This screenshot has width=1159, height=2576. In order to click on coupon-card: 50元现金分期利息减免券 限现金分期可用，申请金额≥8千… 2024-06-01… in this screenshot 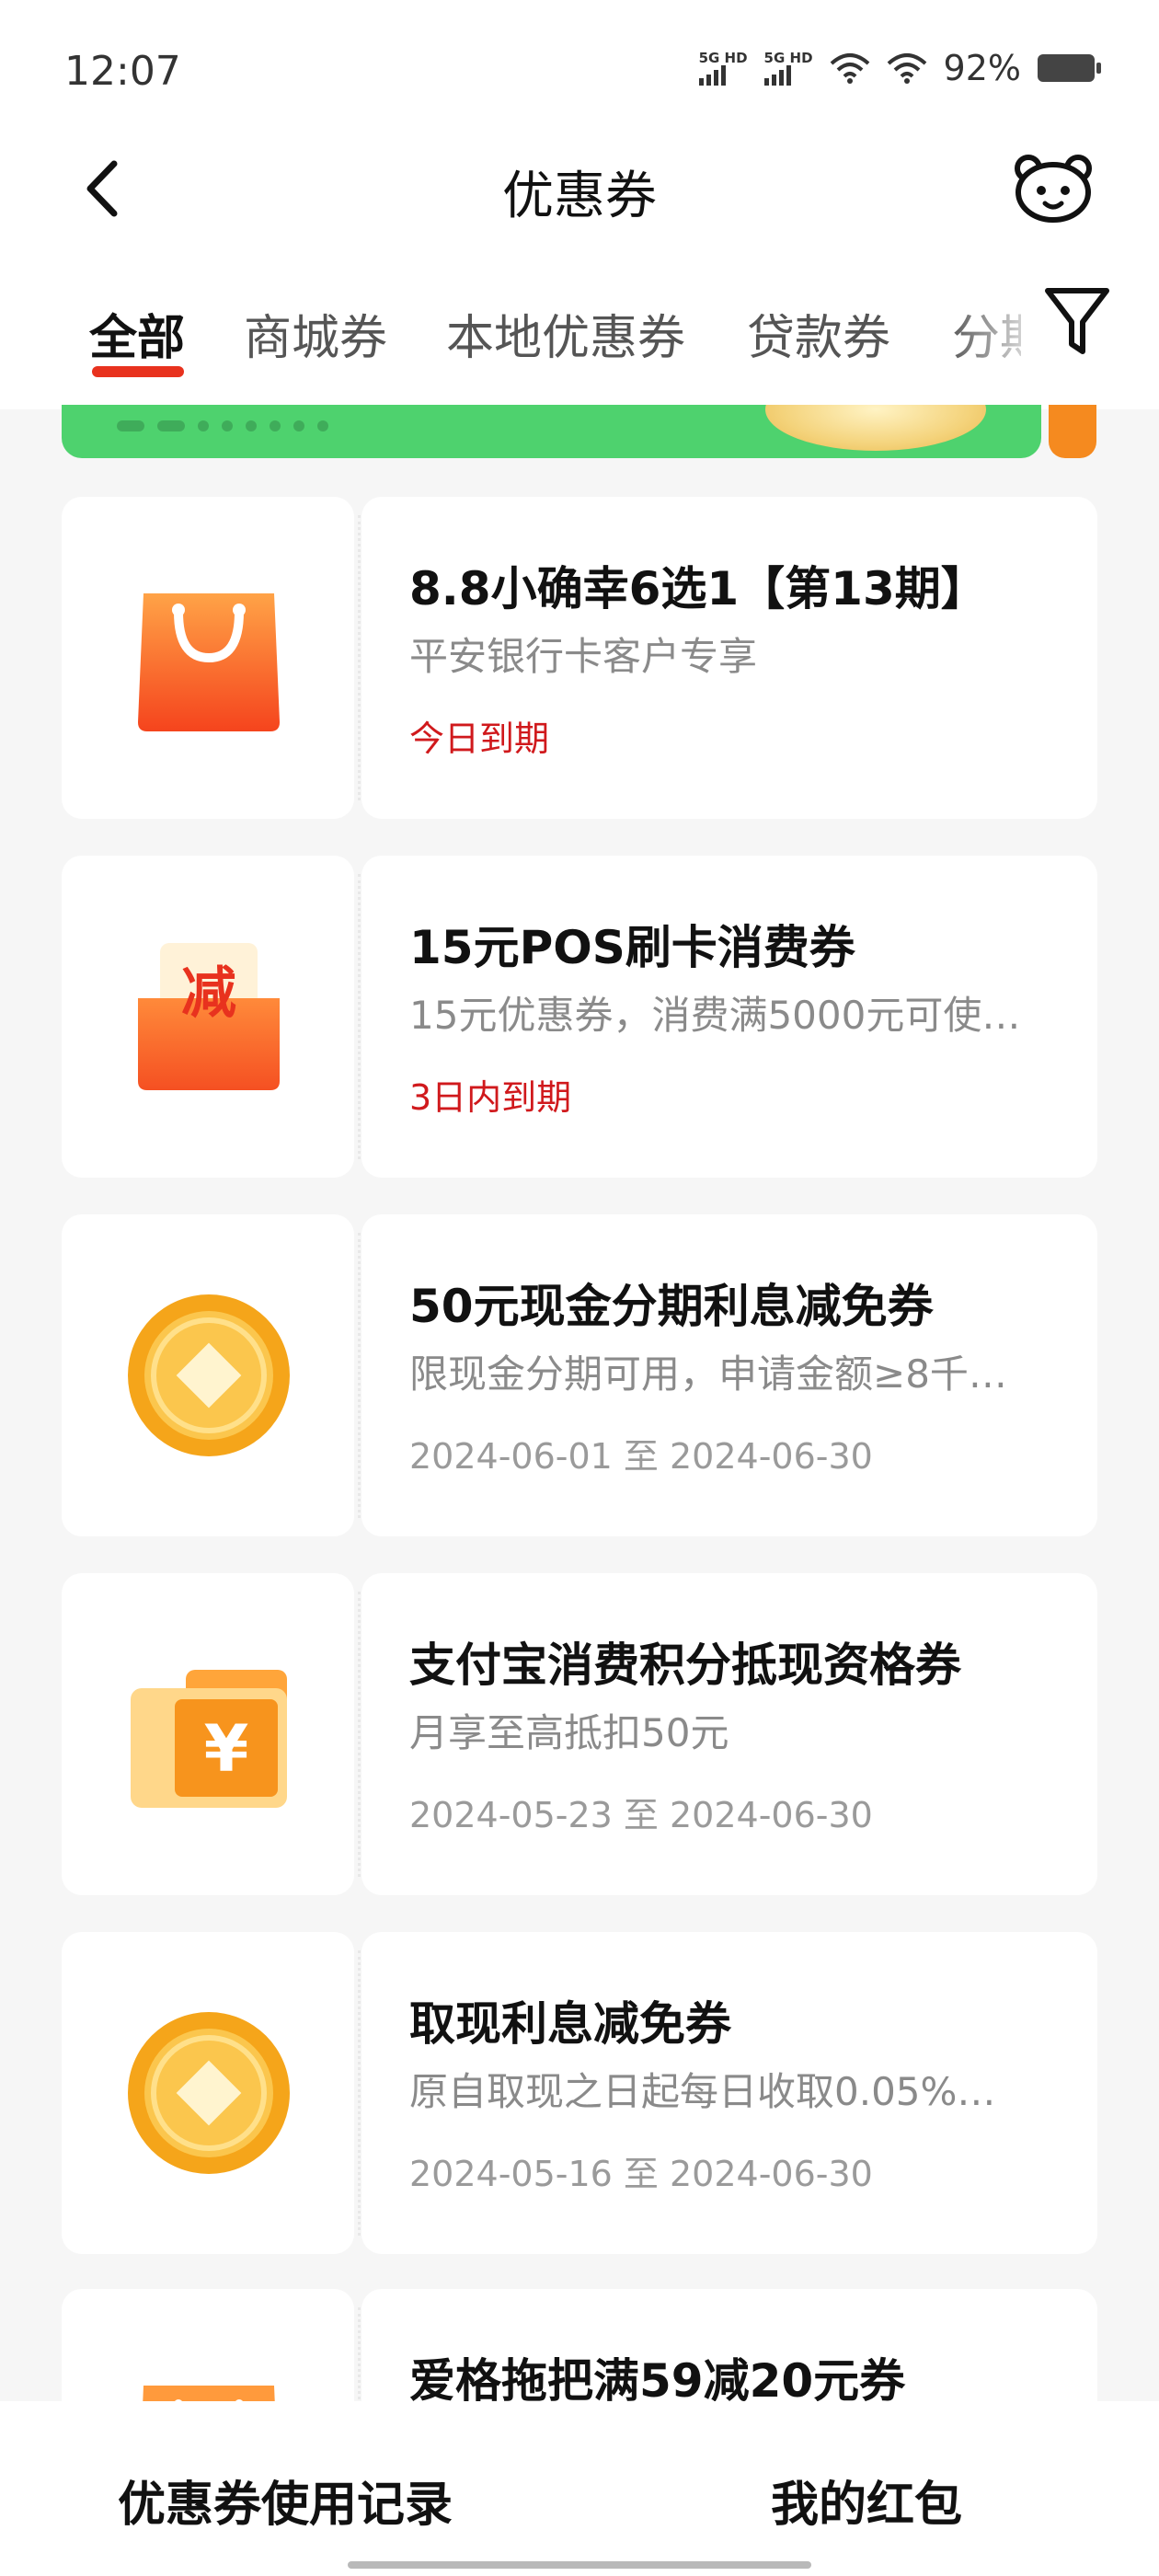, I will do `click(579, 1375)`.